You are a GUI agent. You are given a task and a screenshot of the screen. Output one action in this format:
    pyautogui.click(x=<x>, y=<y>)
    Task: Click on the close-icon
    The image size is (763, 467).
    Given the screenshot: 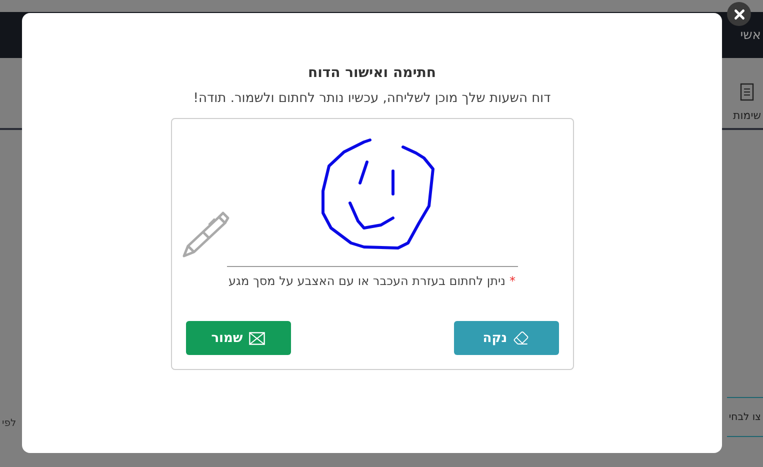 What is the action you would take?
    pyautogui.click(x=739, y=14)
    